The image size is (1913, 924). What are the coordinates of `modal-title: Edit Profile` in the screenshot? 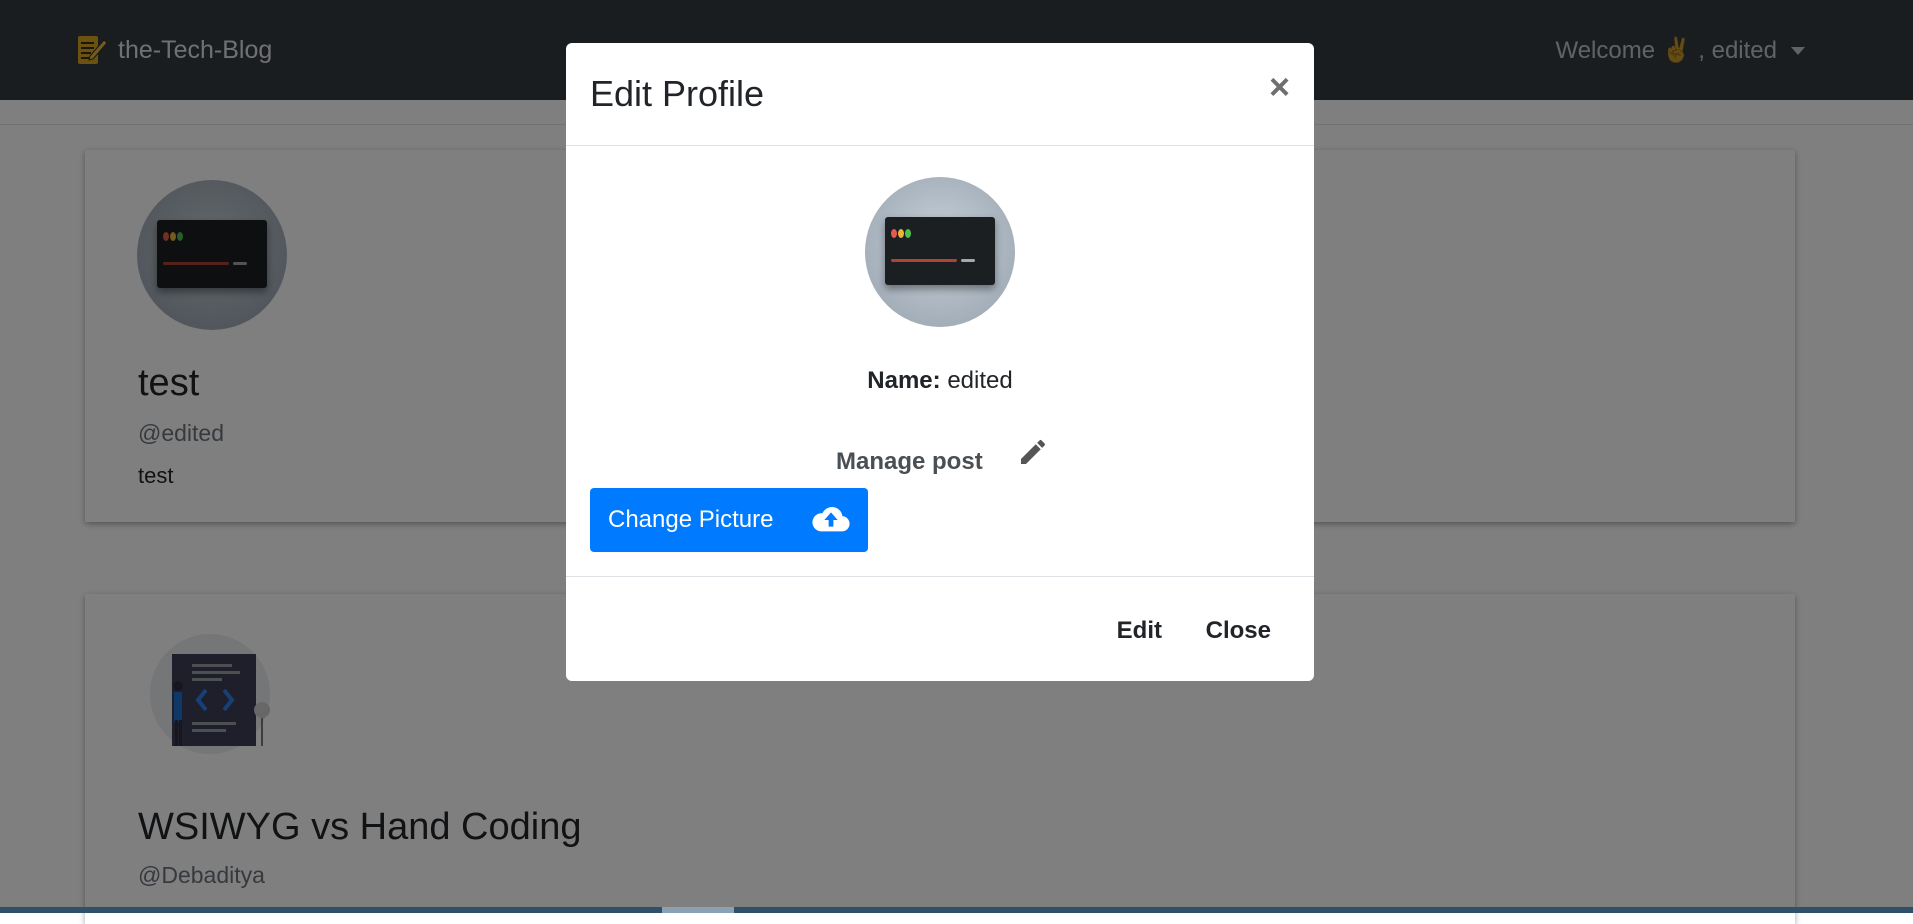 It's located at (677, 93).